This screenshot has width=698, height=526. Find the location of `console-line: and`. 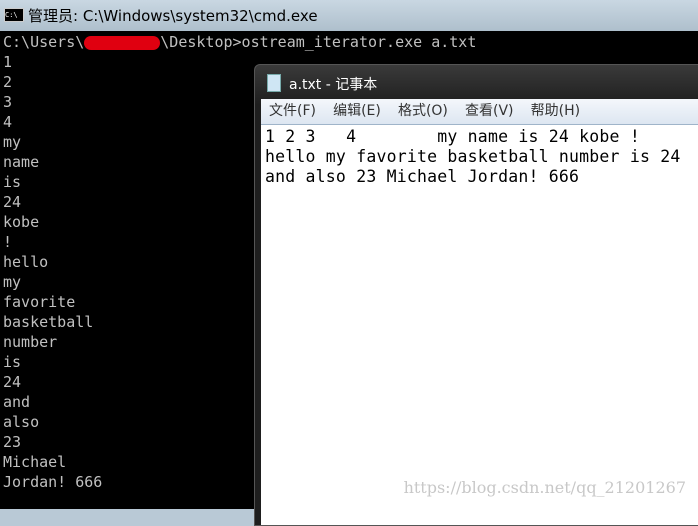

console-line: and is located at coordinates (17, 402).